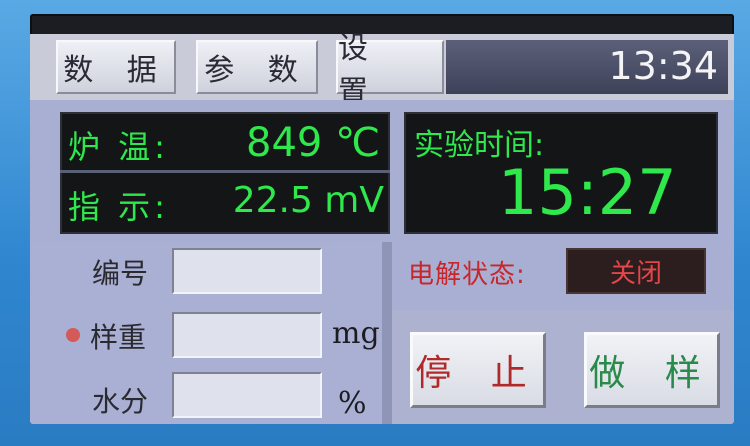 The image size is (750, 446). Describe the element at coordinates (308, 200) in the screenshot. I see `indicator-value: 22.5 mV` at that location.